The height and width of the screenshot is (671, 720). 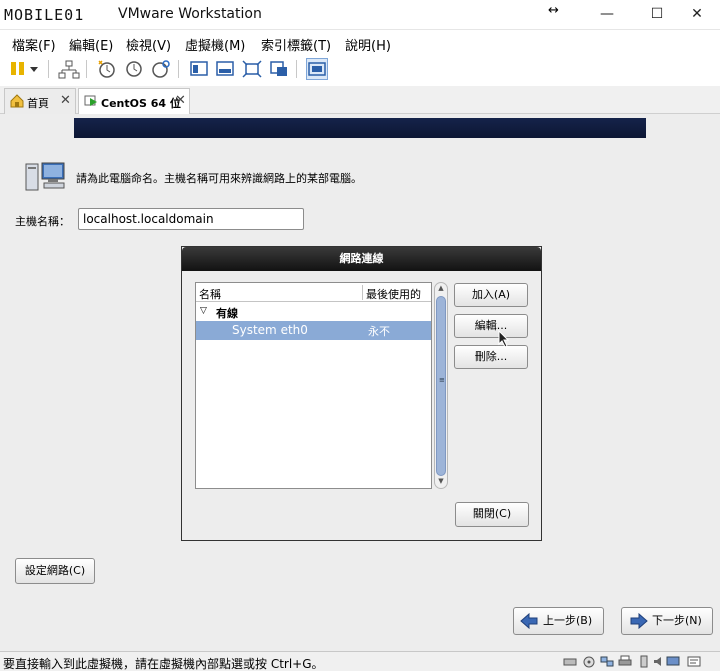 I want to click on intro-text: 請為此電腦命名。主機名稱可用來辨識網路上的某部電腦。, so click(x=219, y=178).